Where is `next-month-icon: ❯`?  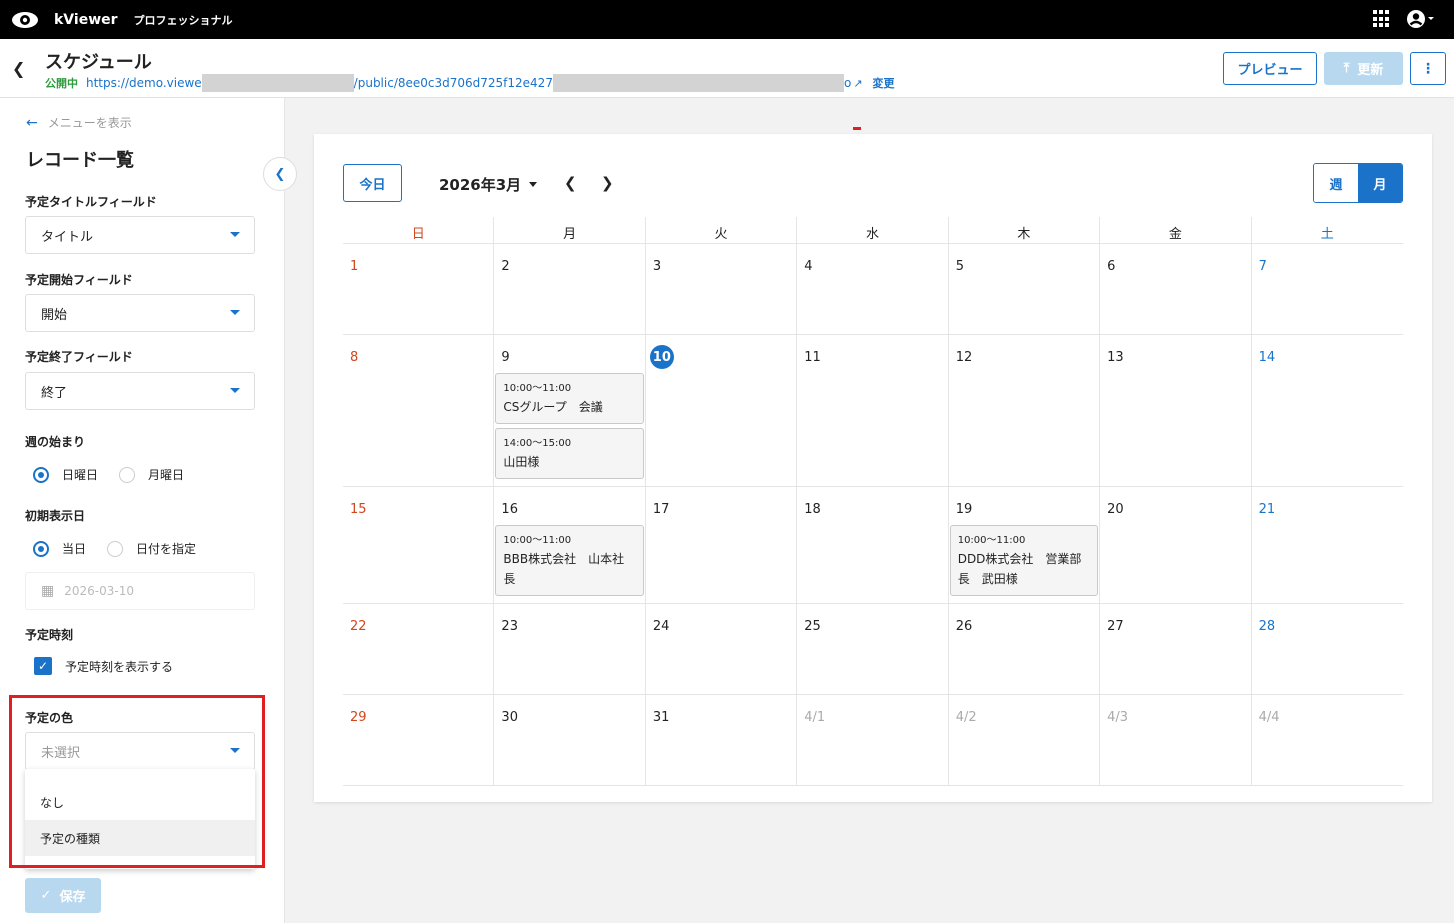 next-month-icon: ❯ is located at coordinates (607, 183).